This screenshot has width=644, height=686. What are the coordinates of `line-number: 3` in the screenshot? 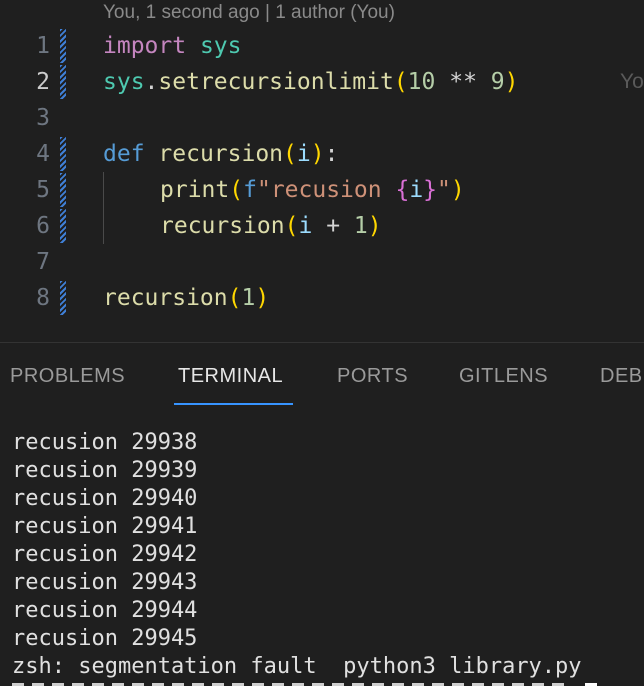 It's located at (43, 118).